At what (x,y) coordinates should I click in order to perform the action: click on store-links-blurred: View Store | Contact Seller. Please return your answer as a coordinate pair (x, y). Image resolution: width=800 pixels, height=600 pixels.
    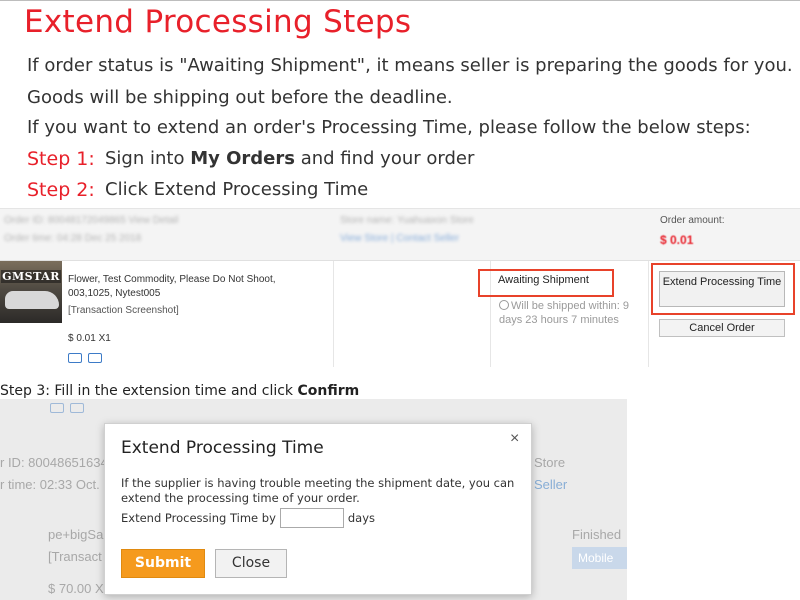
    Looking at the image, I should click on (399, 238).